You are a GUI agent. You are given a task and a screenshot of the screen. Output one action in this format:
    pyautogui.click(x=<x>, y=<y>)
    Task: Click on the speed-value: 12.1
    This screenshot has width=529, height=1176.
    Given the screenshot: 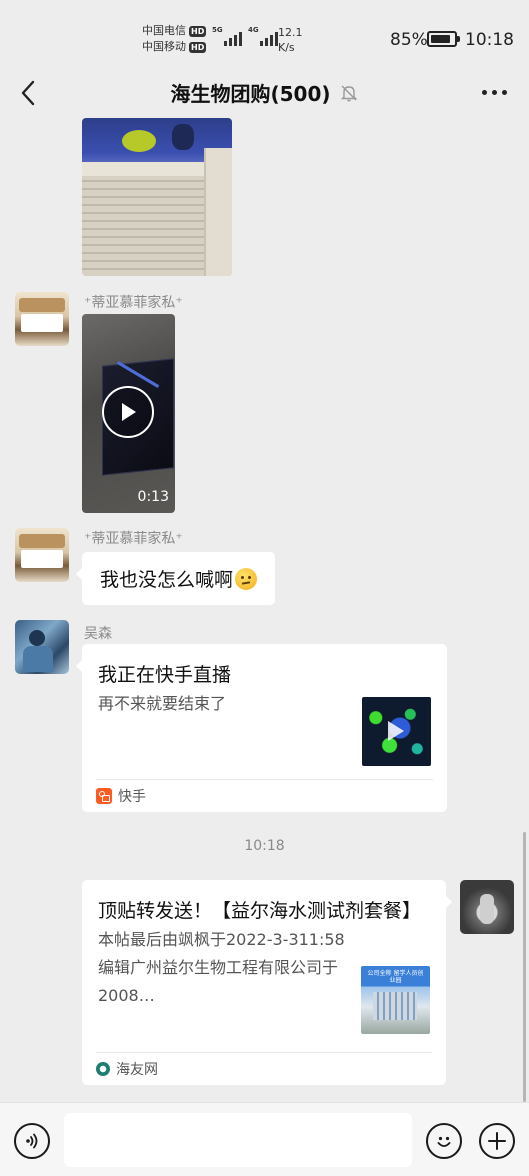 What is the action you would take?
    pyautogui.click(x=290, y=32)
    